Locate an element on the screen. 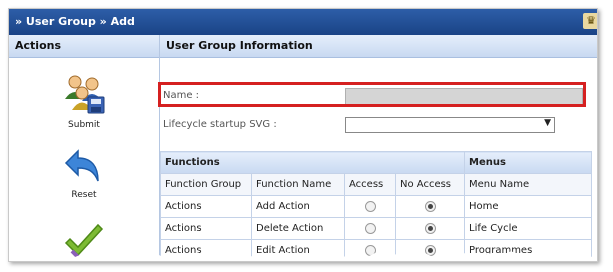 The height and width of the screenshot is (272, 613). functions-header: Functions is located at coordinates (312, 162).